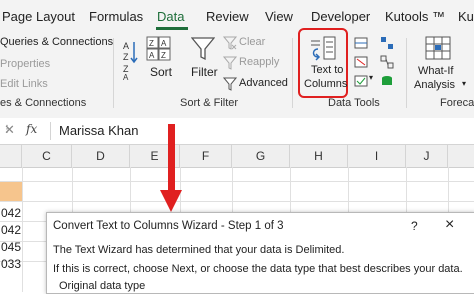 This screenshot has height=294, width=474. Describe the element at coordinates (259, 62) in the screenshot. I see `reapply-button: Reapply` at that location.